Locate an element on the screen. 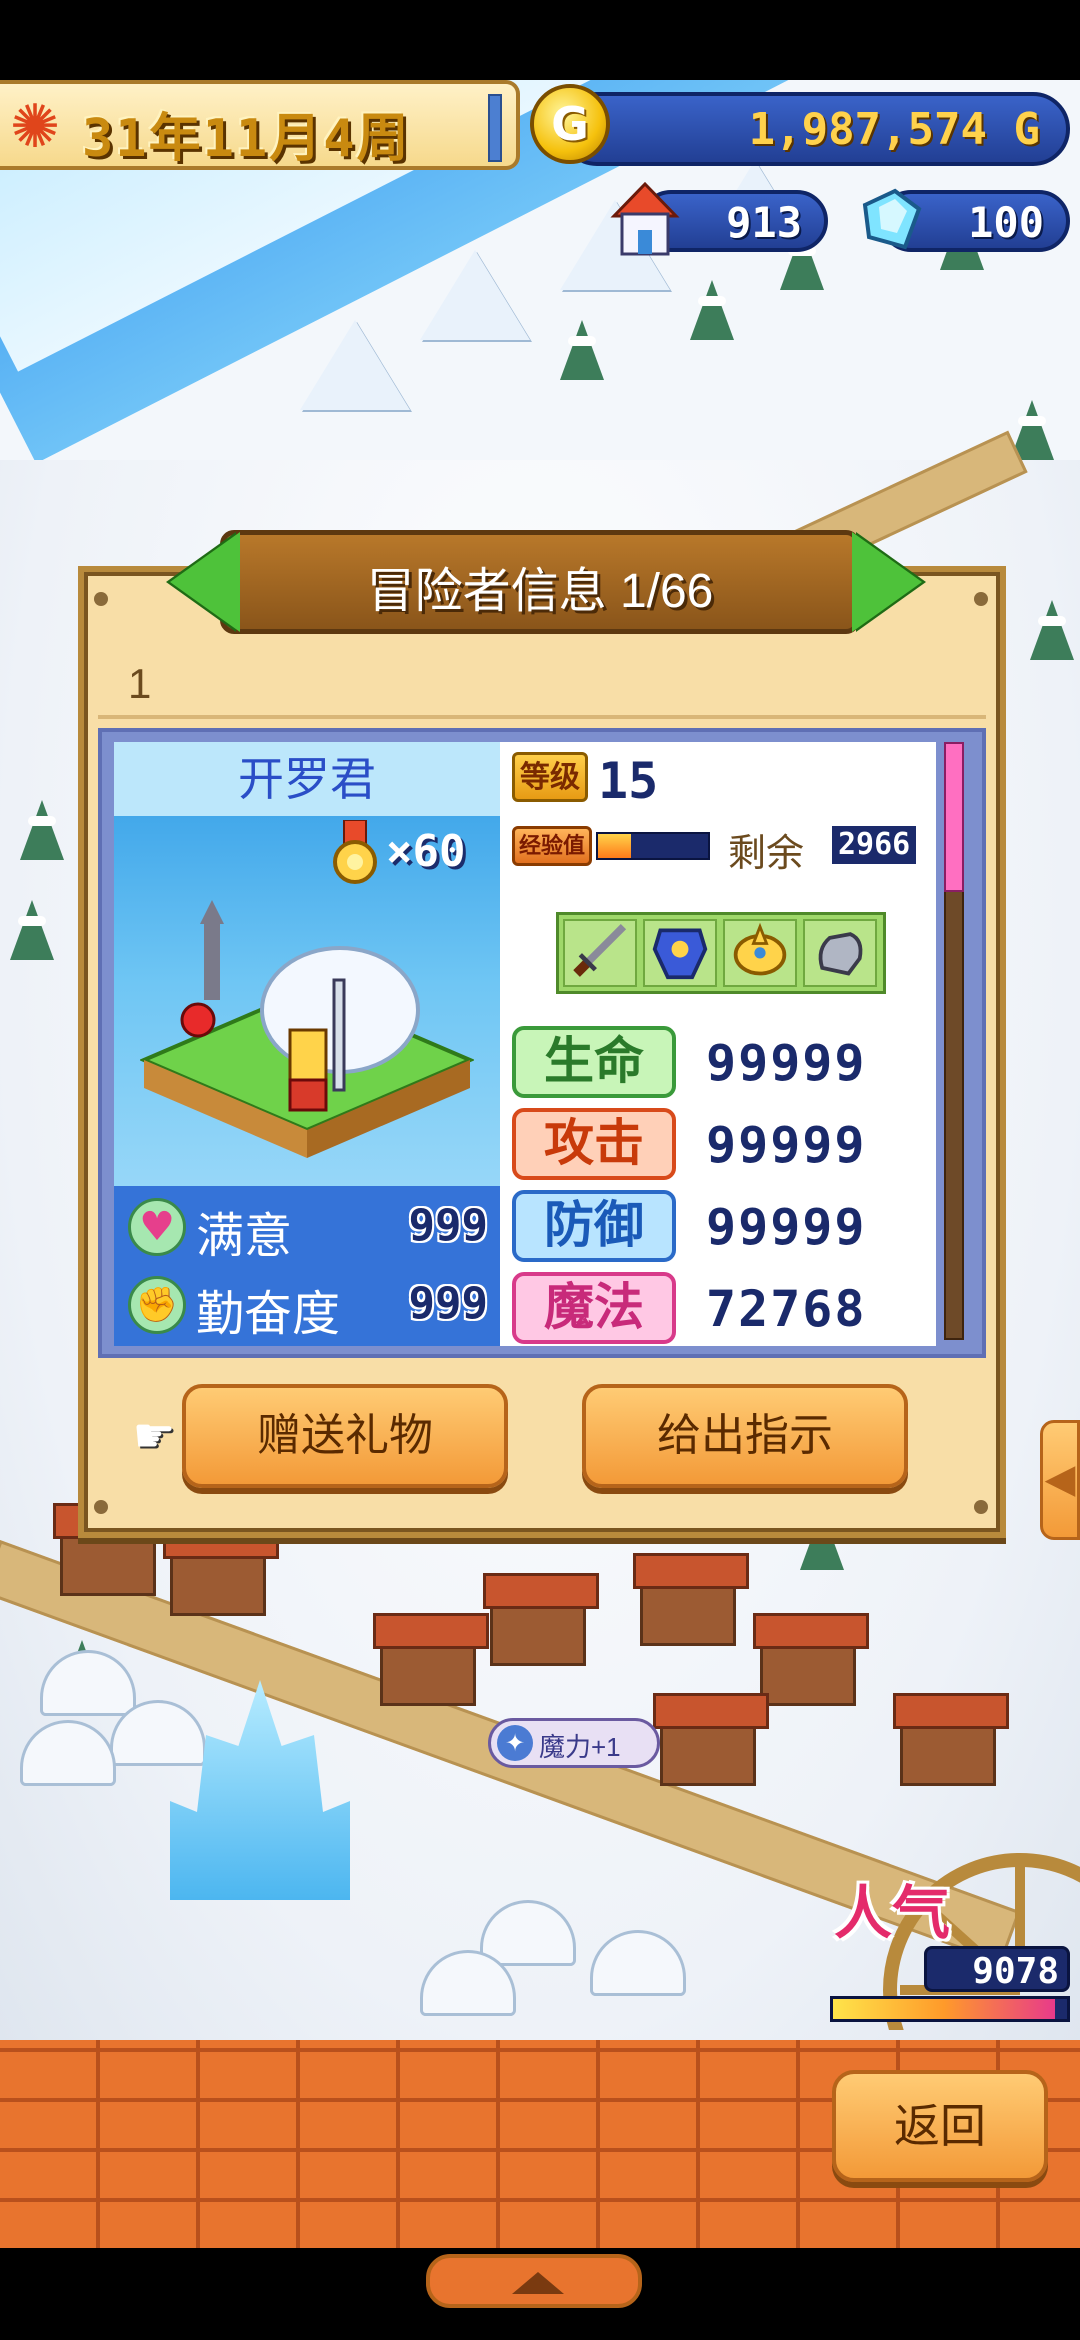  popularity-value-box: 9078 is located at coordinates (997, 1969).